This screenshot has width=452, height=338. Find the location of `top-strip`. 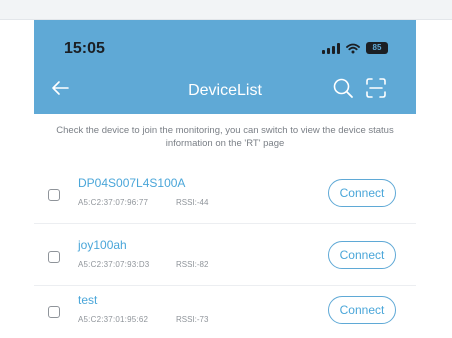

top-strip is located at coordinates (226, 10).